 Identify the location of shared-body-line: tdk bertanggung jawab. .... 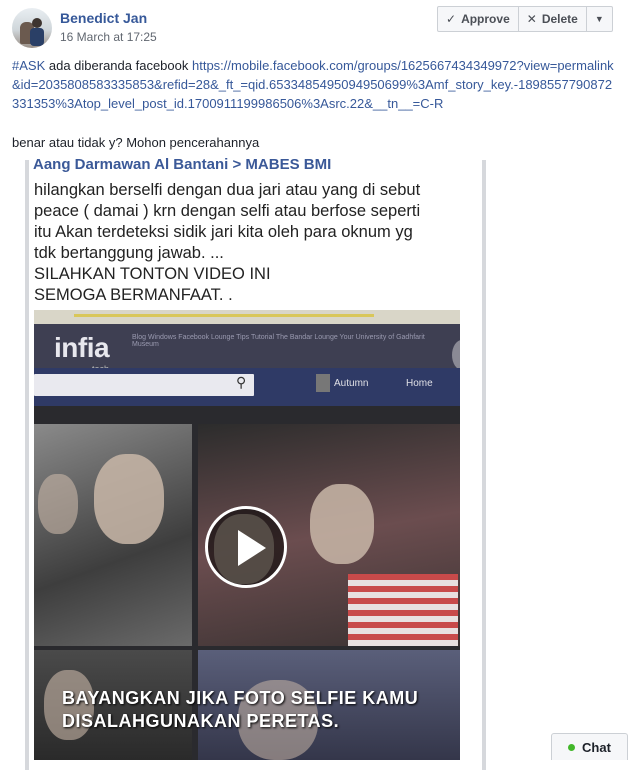
(129, 253).